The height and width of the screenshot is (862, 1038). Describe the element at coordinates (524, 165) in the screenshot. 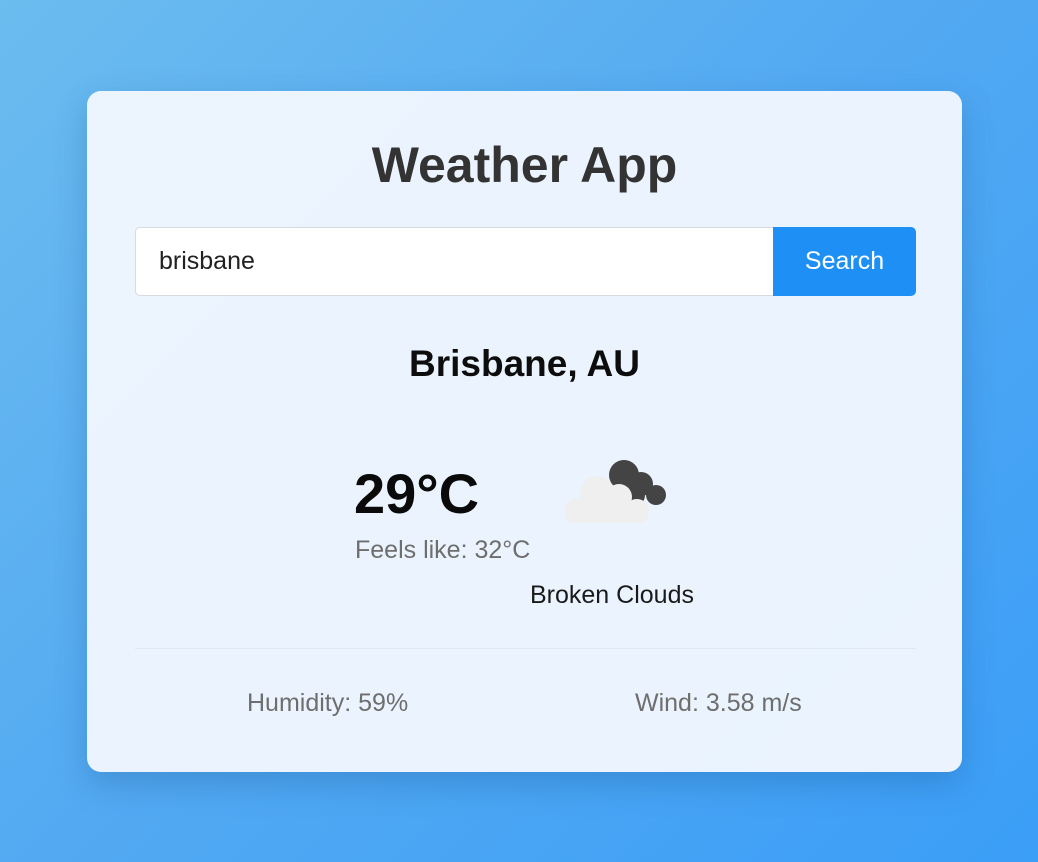

I see `app-title: Weather App` at that location.